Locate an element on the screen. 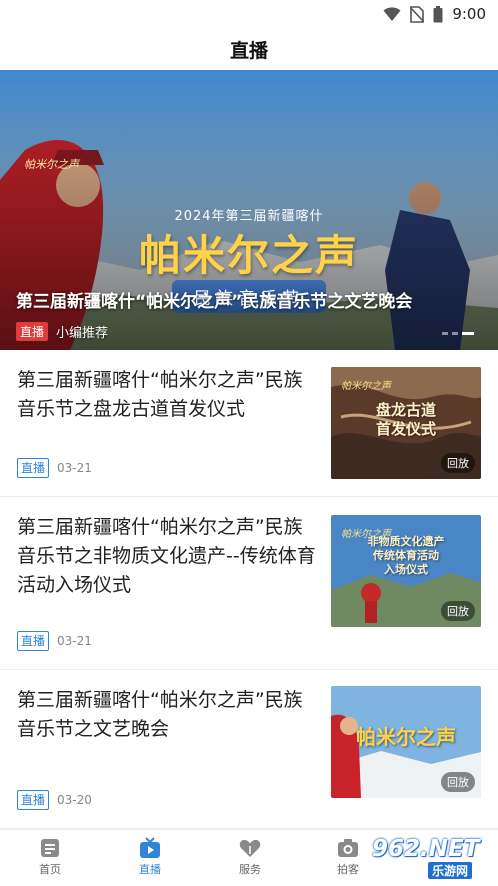 Image resolution: width=498 pixels, height=886 pixels. title-bar: 直播 is located at coordinates (249, 49).